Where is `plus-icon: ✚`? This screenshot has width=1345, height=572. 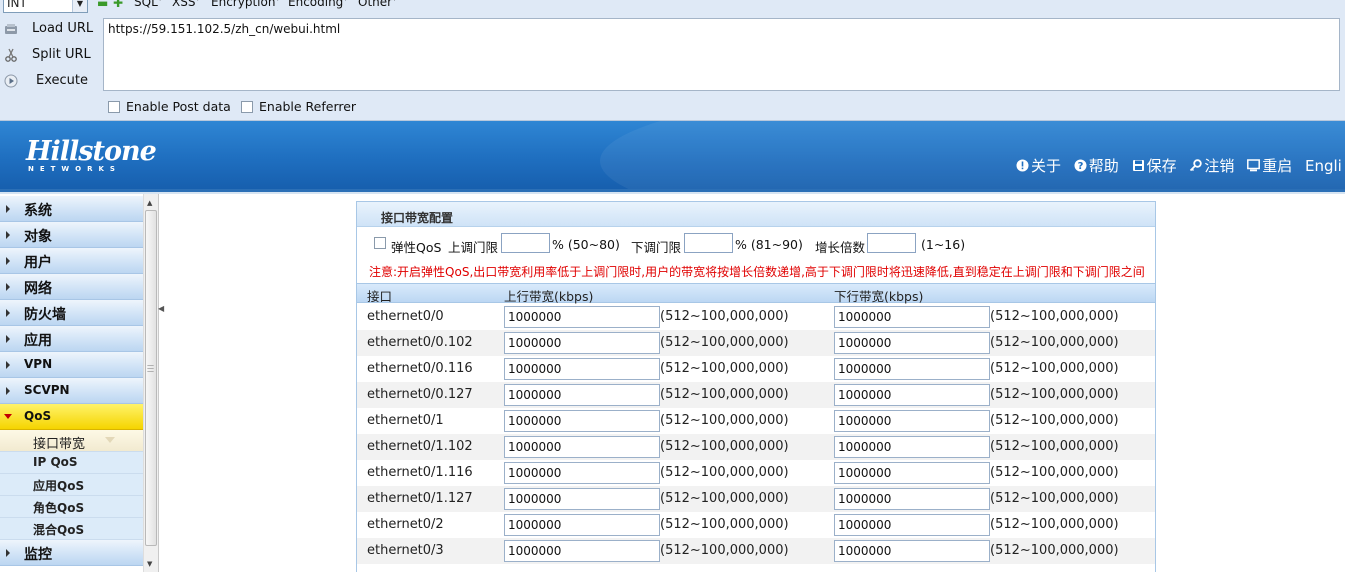
plus-icon: ✚ is located at coordinates (118, 5).